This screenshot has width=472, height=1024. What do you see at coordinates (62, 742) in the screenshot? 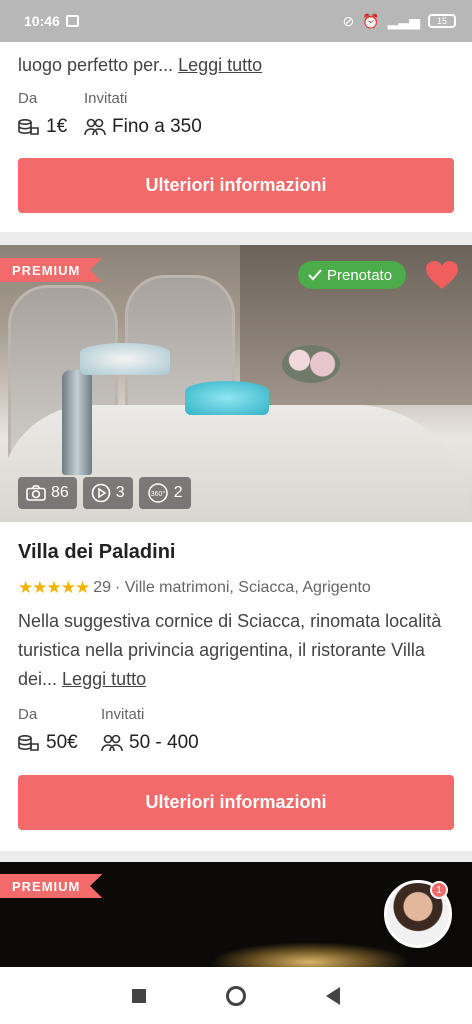
I see `price-value: 50€` at bounding box center [62, 742].